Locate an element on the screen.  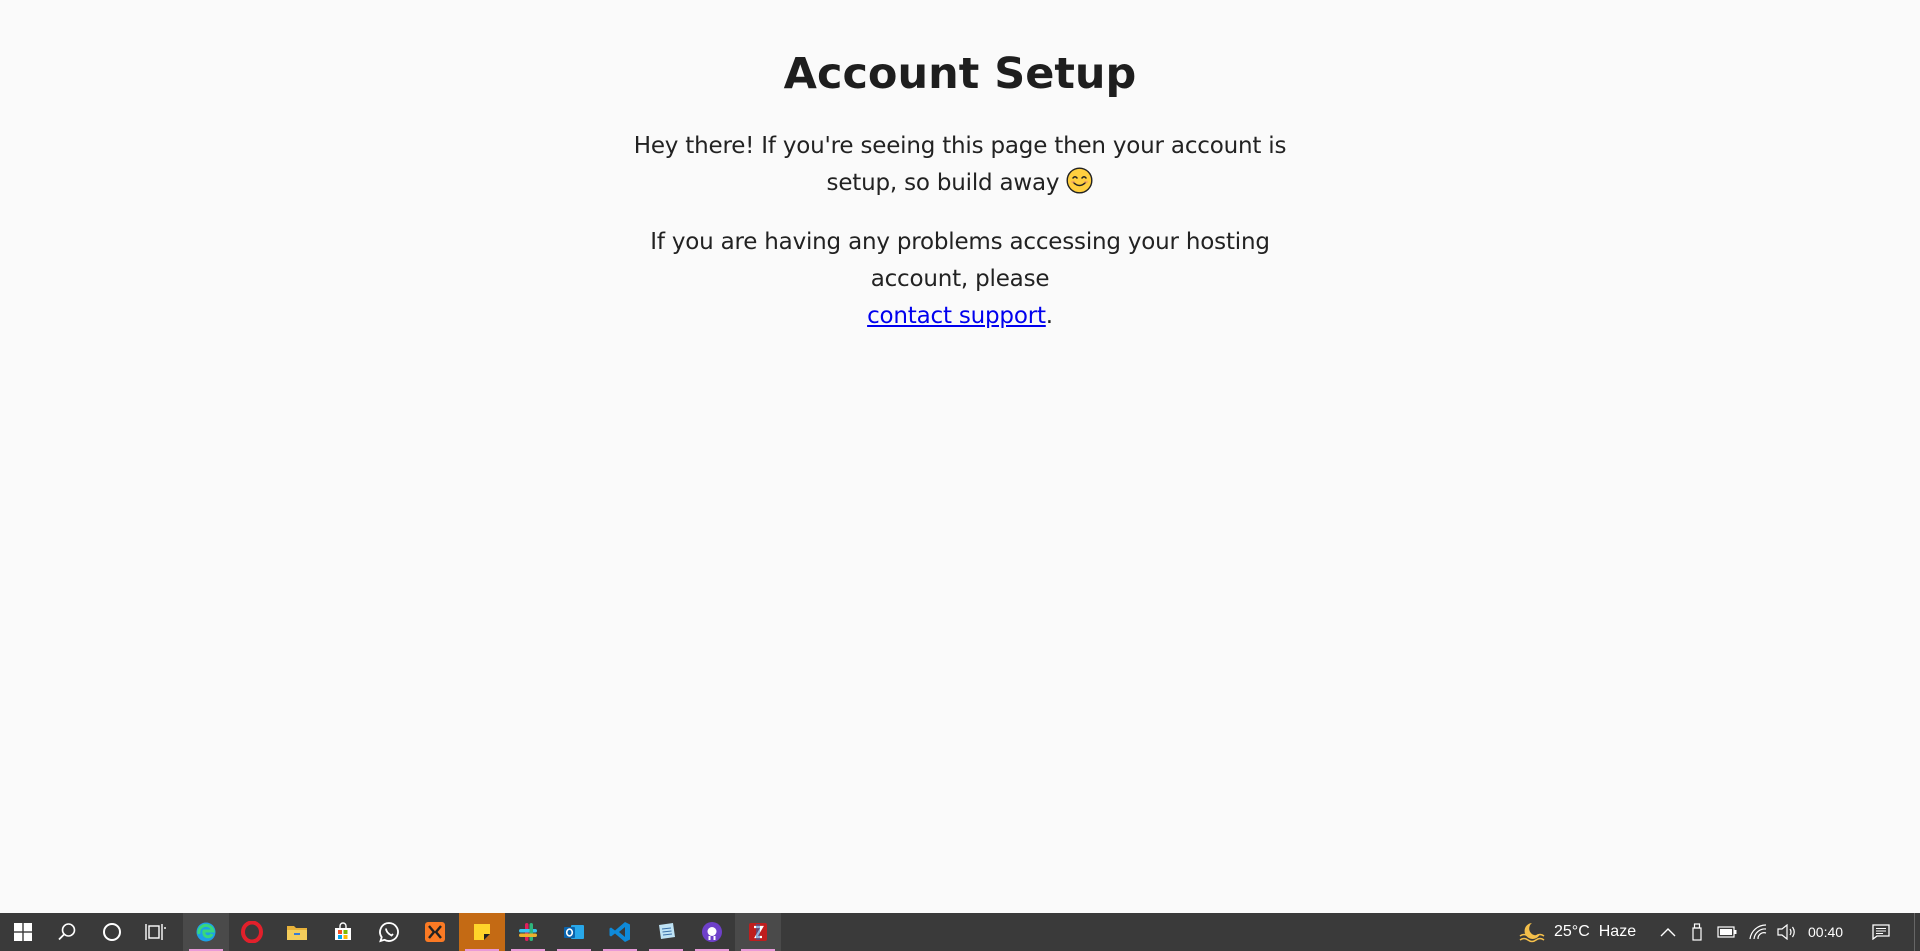
whatsapp-icon is located at coordinates (389, 932).